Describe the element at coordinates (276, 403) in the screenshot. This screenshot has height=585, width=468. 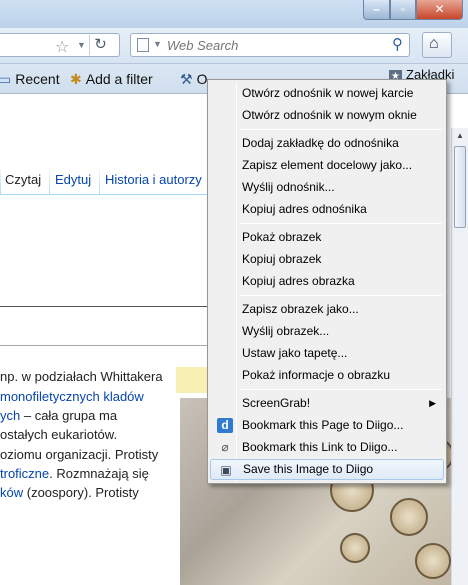
I see `menu-screengrab-label: ScreenGrab!` at that location.